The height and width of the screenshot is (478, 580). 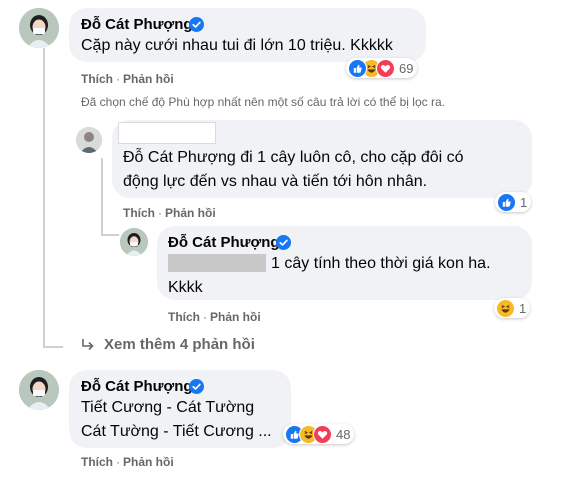 What do you see at coordinates (224, 242) in the screenshot?
I see `reply-author: Đỗ Cát Phượng` at bounding box center [224, 242].